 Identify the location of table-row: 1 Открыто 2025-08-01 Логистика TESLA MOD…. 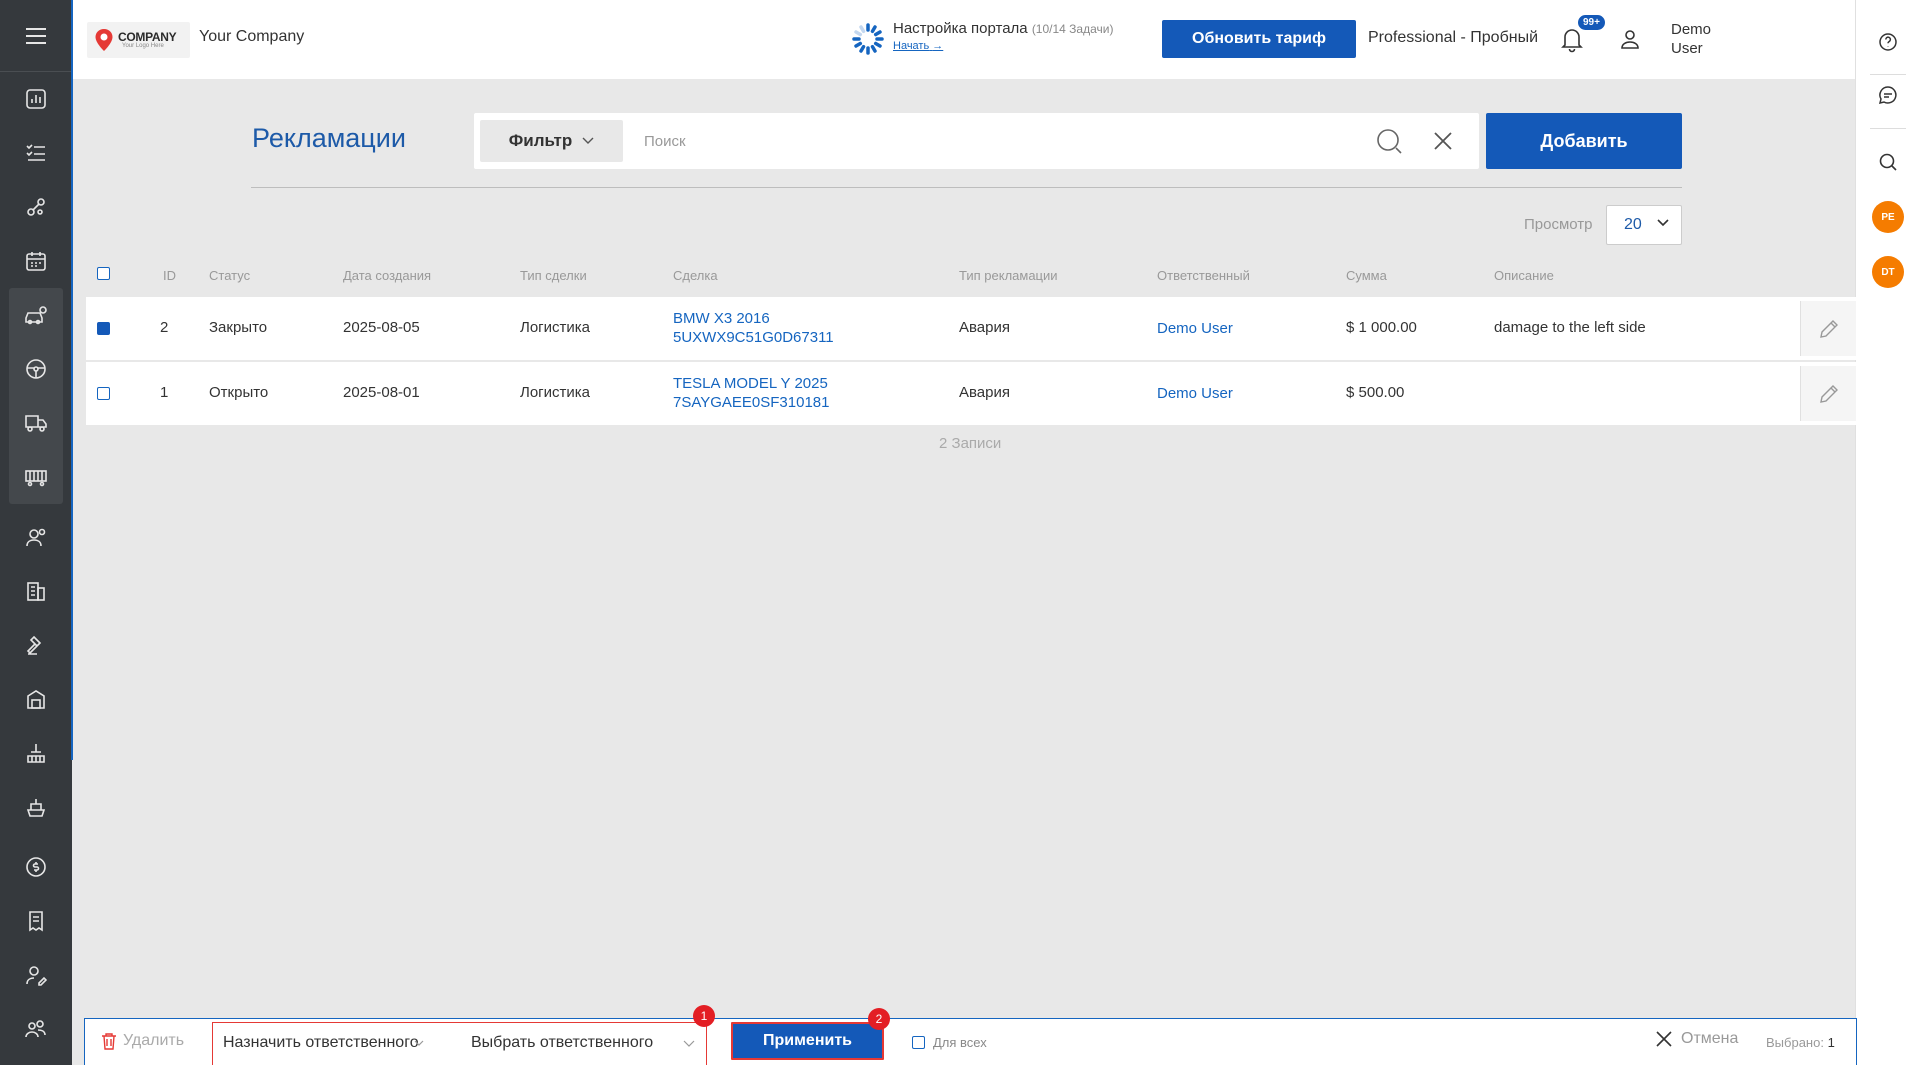
(971, 393).